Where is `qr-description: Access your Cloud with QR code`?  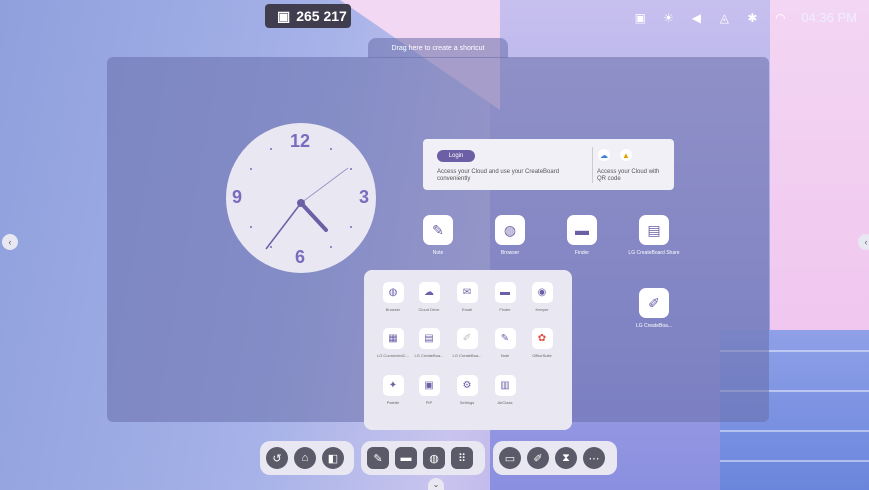
qr-description: Access your Cloud with QR code is located at coordinates (628, 175).